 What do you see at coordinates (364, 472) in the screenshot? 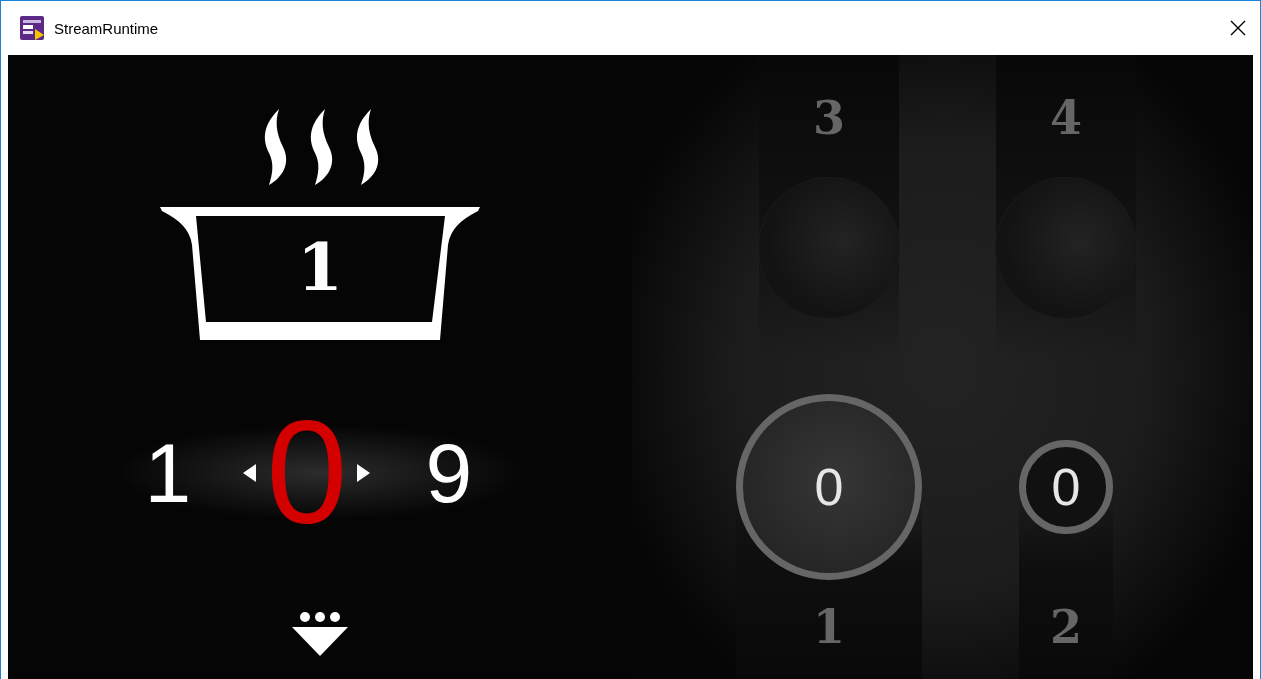
I see `right-arrow-icon` at bounding box center [364, 472].